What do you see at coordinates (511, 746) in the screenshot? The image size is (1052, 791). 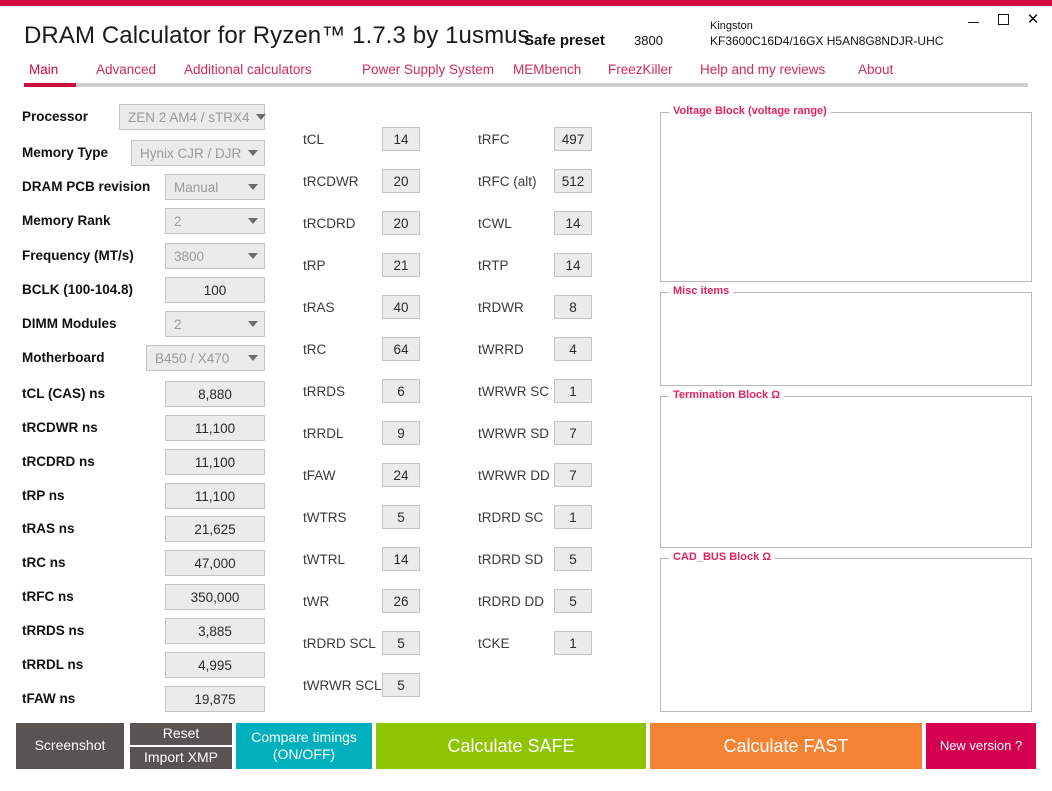 I see `calculate-safe-button: Calculate SAFE` at bounding box center [511, 746].